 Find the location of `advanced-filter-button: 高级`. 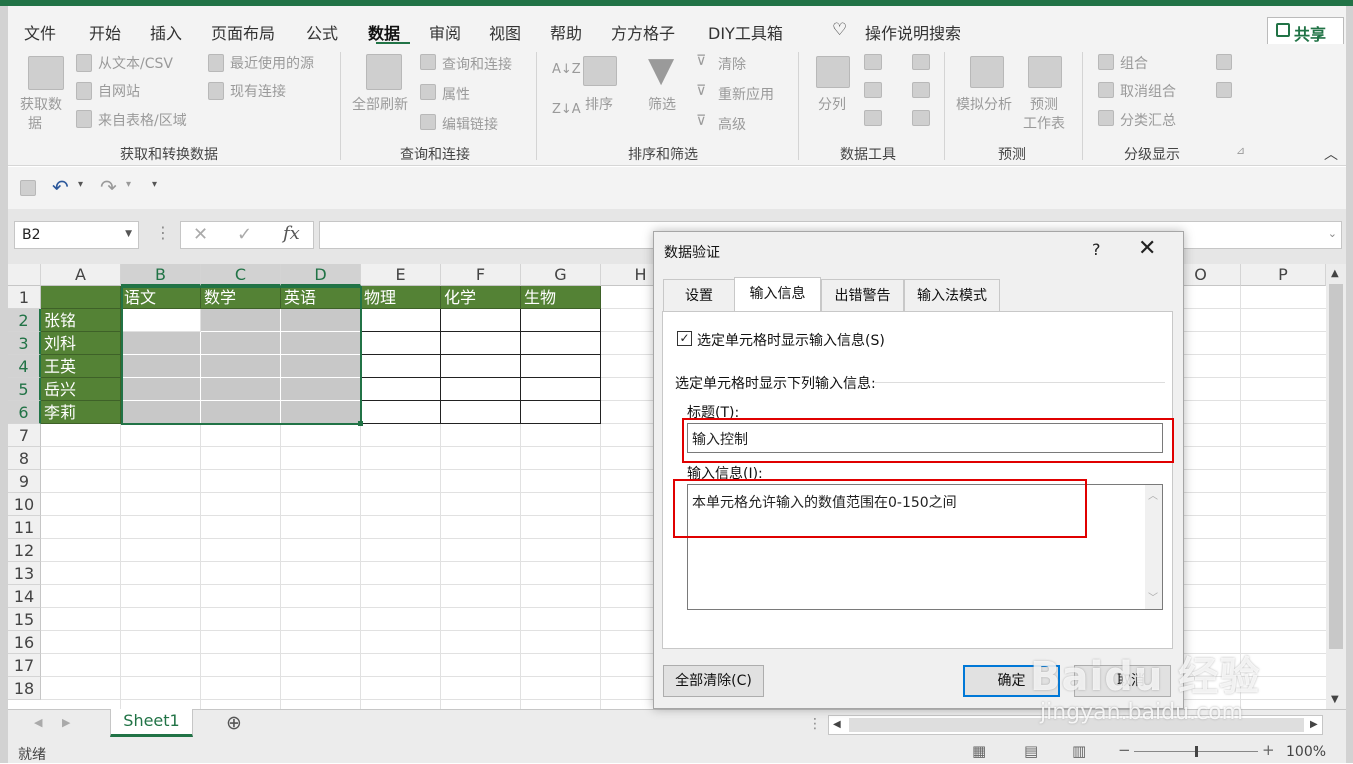

advanced-filter-button: 高级 is located at coordinates (732, 124).